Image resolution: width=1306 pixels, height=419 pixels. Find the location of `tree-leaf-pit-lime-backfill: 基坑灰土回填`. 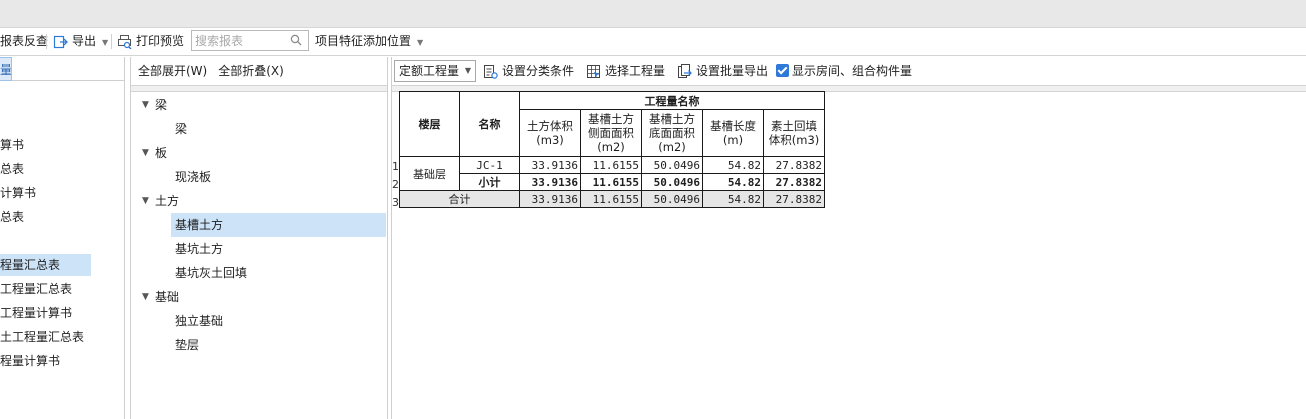

tree-leaf-pit-lime-backfill: 基坑灰土回填 is located at coordinates (259, 273).